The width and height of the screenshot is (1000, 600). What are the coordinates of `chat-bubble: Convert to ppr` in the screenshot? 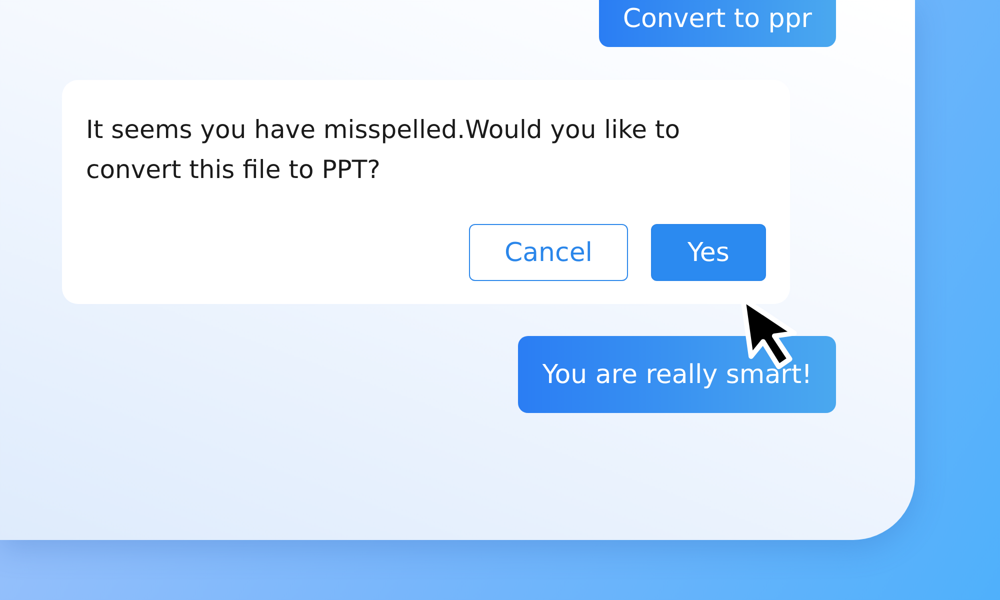 It's located at (717, 23).